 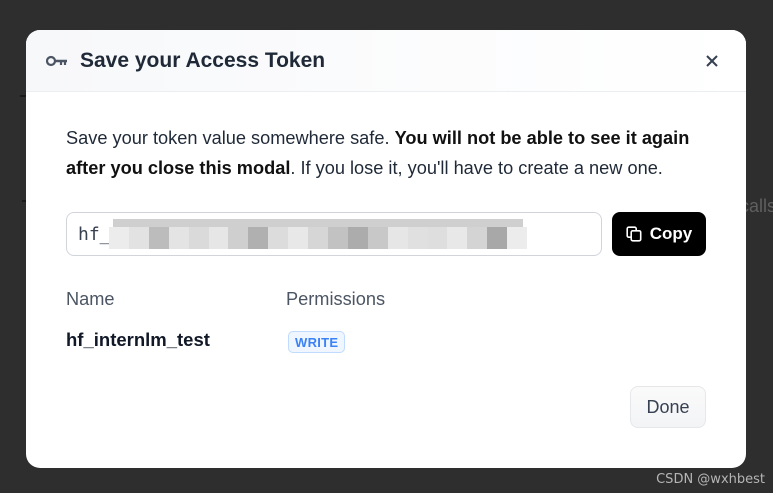 I want to click on column-header-permissions: Permissions, so click(x=336, y=299).